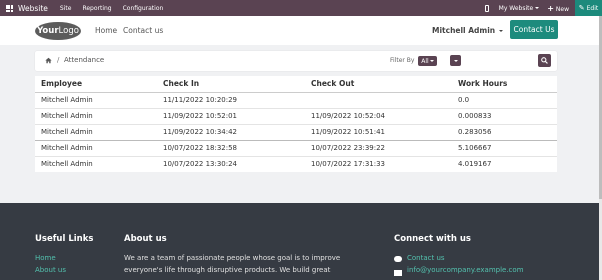  What do you see at coordinates (464, 100) in the screenshot?
I see `cell-work-hours: 0.0` at bounding box center [464, 100].